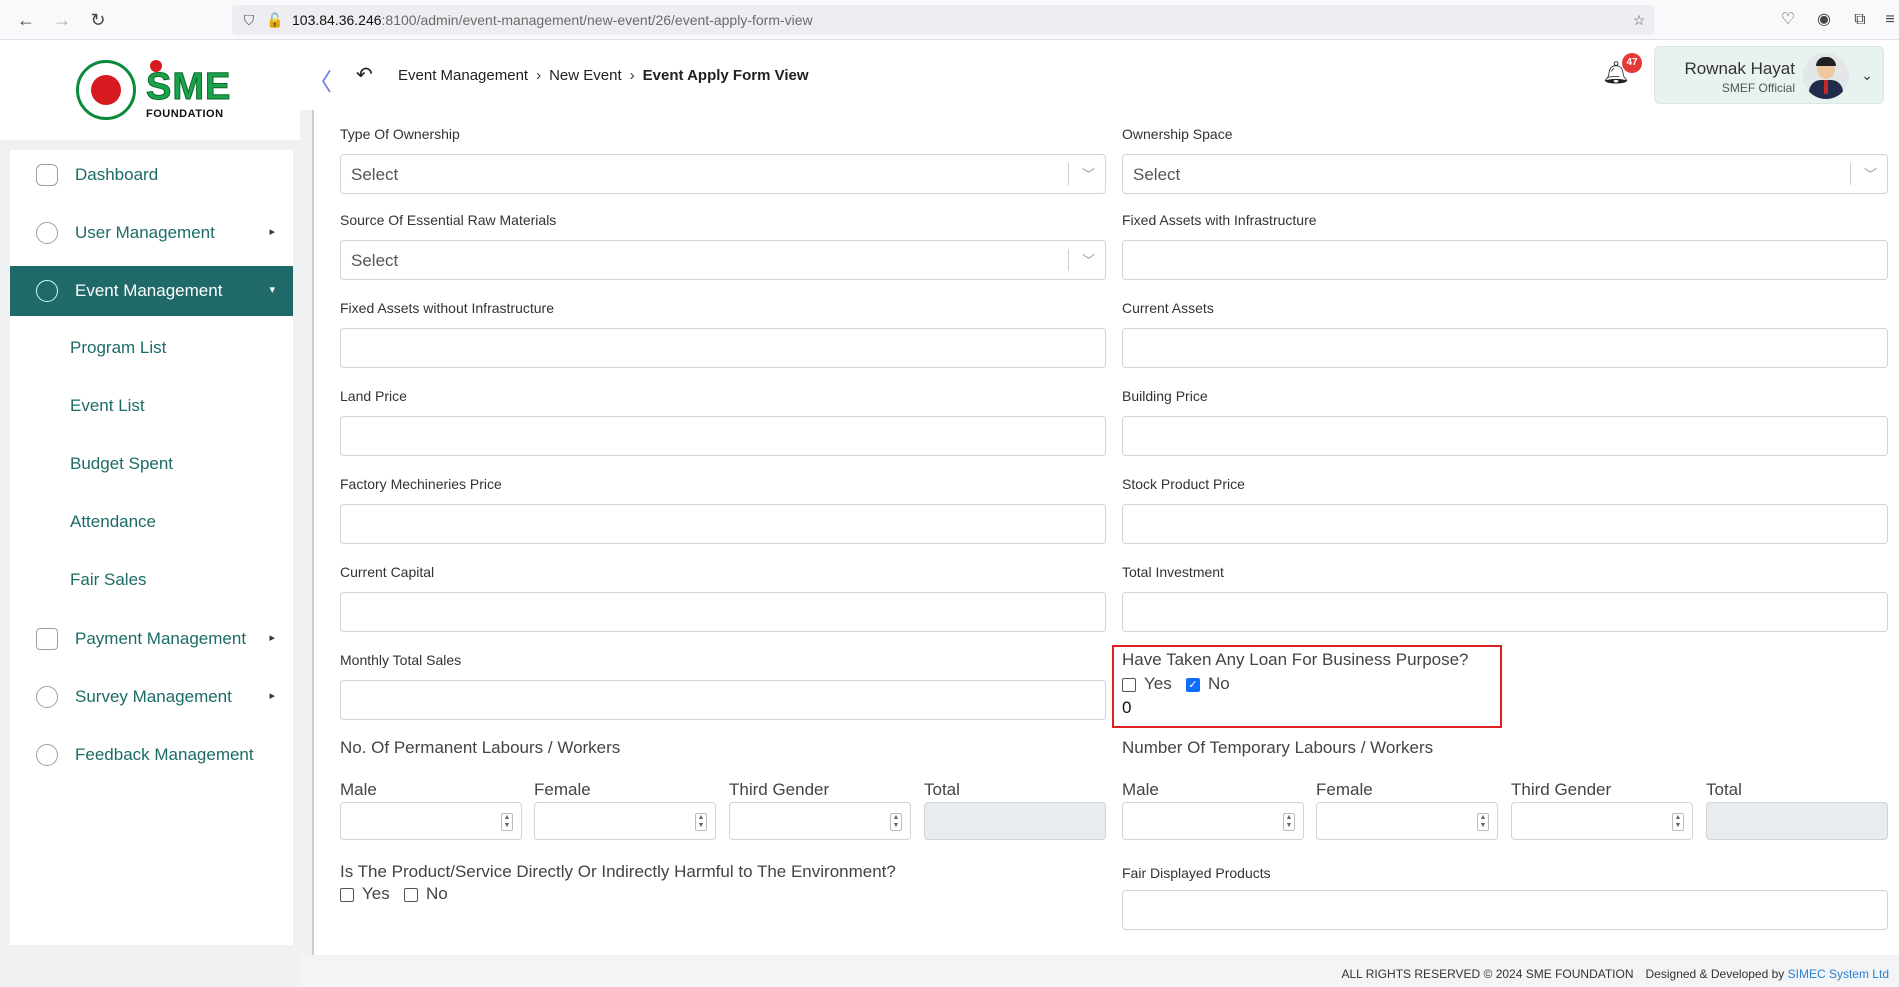  I want to click on temporary-female-input: ▲ ▼, so click(1407, 821).